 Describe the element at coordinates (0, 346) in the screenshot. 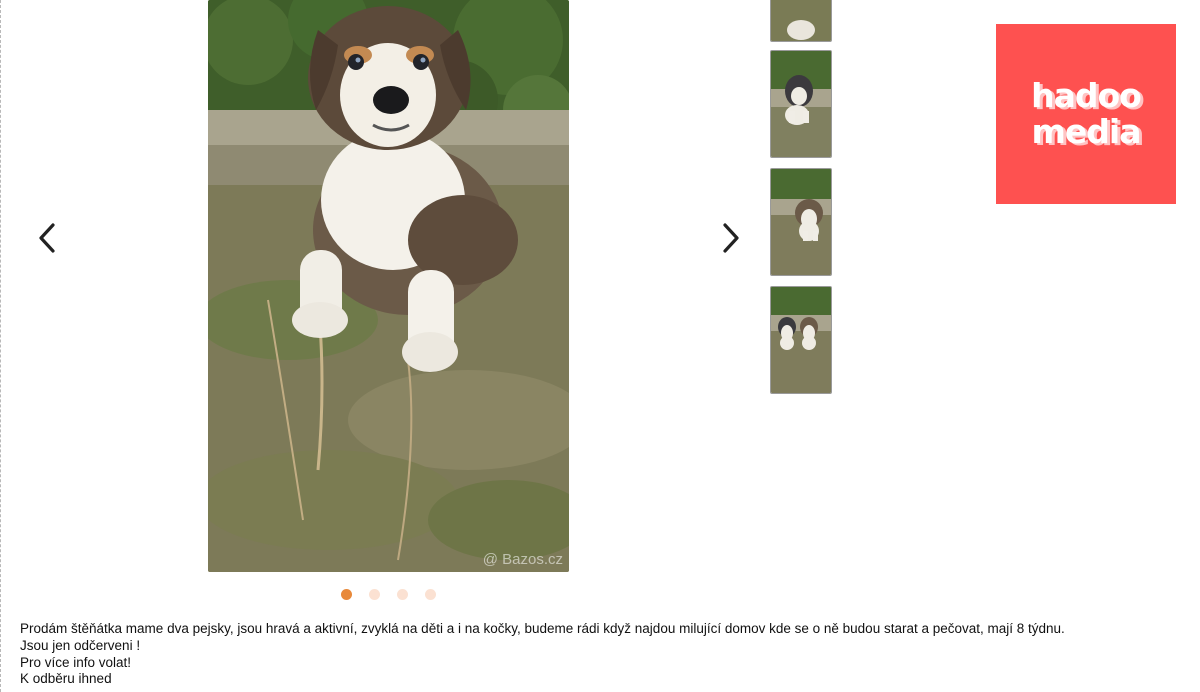

I see `page-border` at that location.